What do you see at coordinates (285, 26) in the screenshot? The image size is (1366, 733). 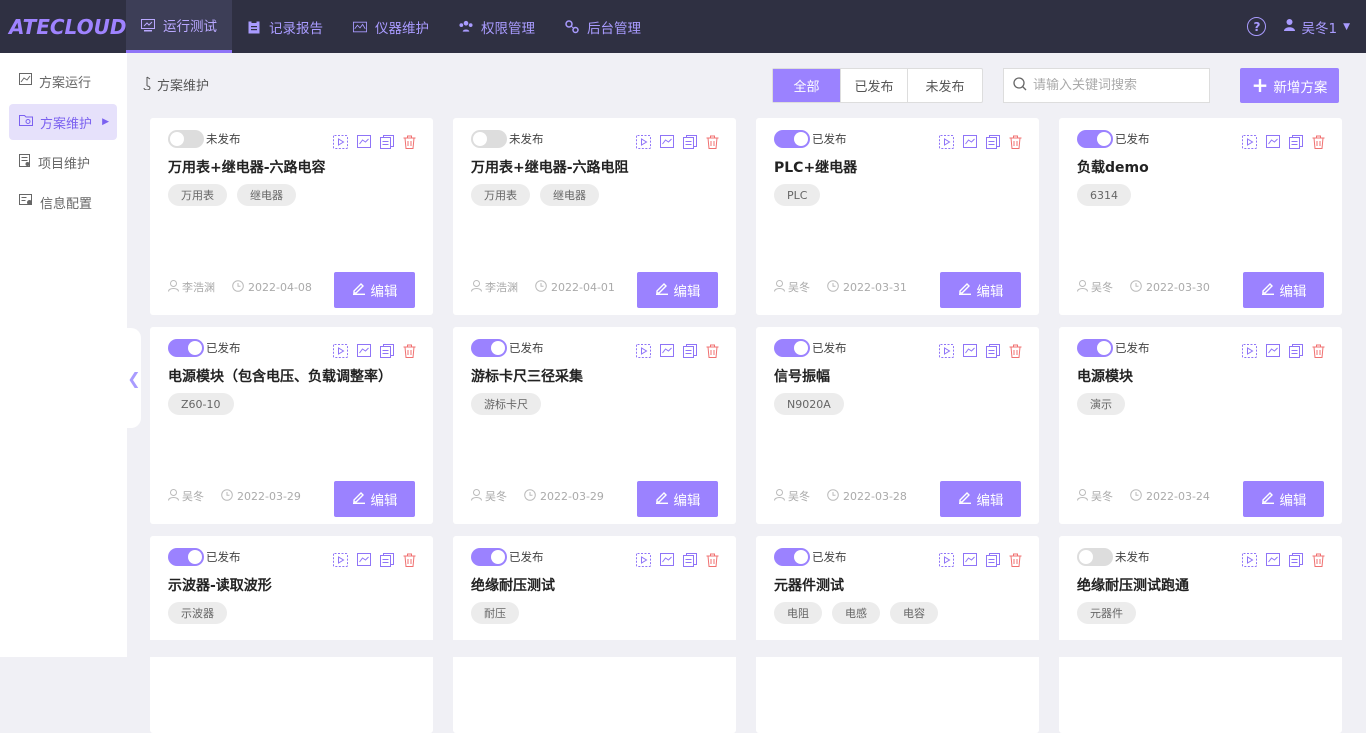 I see `topnav-item-report: 记录报告` at bounding box center [285, 26].